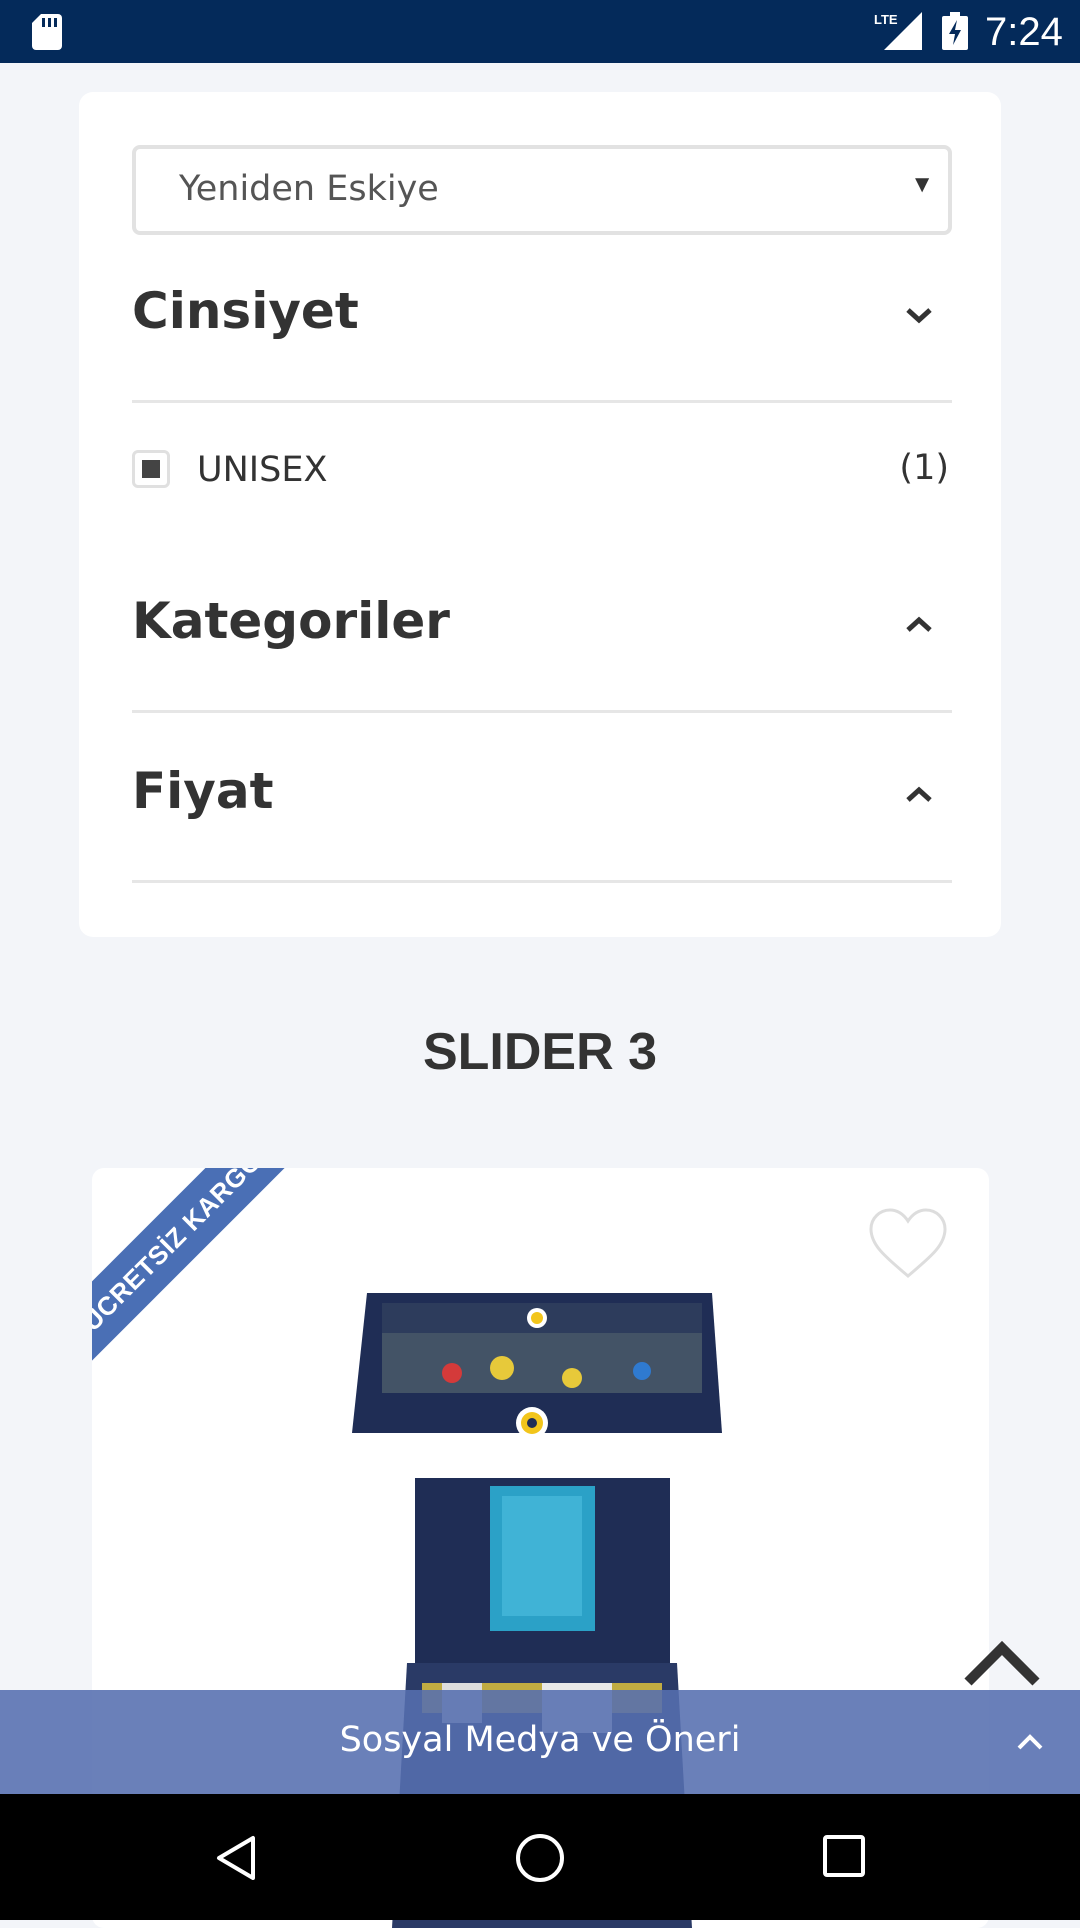  I want to click on dropdown-arrow-icon: ▼, so click(922, 184).